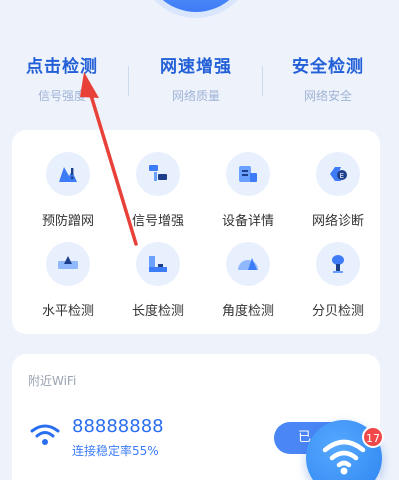  What do you see at coordinates (67, 311) in the screenshot?
I see `tool-label: 水平检测` at bounding box center [67, 311].